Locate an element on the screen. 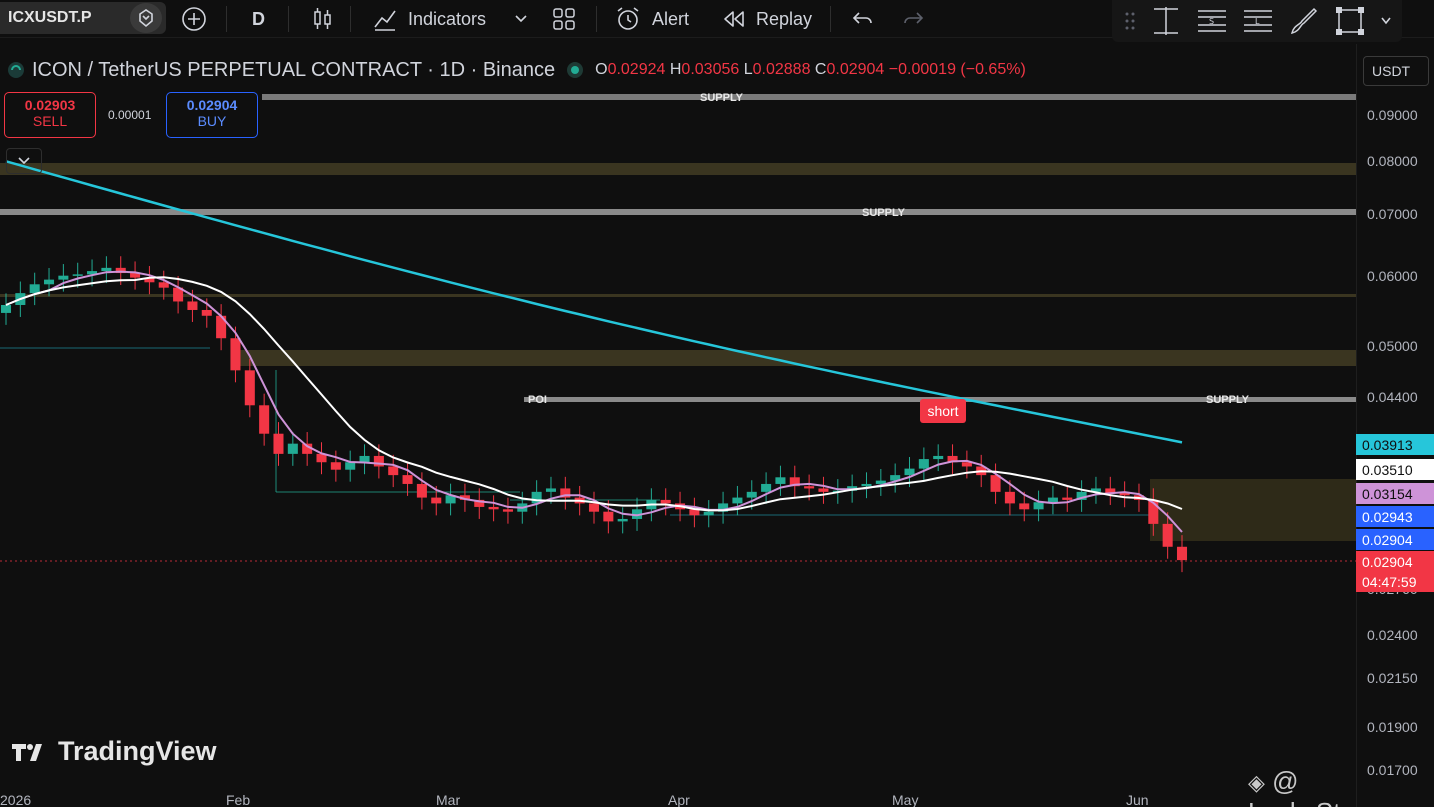 The image size is (1434, 807). sell-button: 0.02903 SELL is located at coordinates (50, 115).